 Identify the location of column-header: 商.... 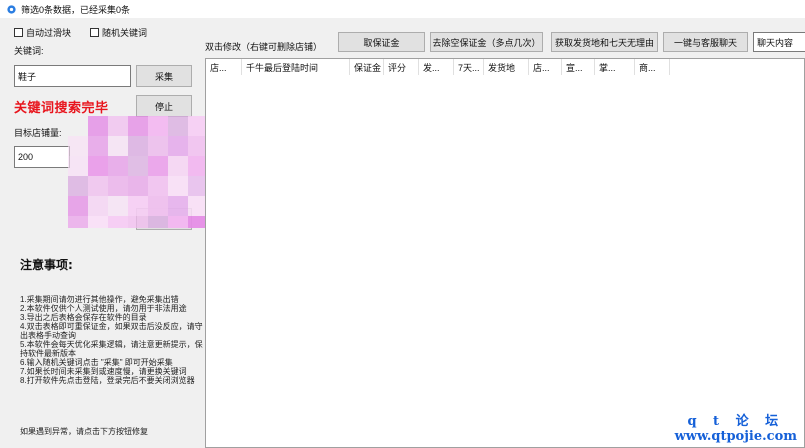
(652, 67).